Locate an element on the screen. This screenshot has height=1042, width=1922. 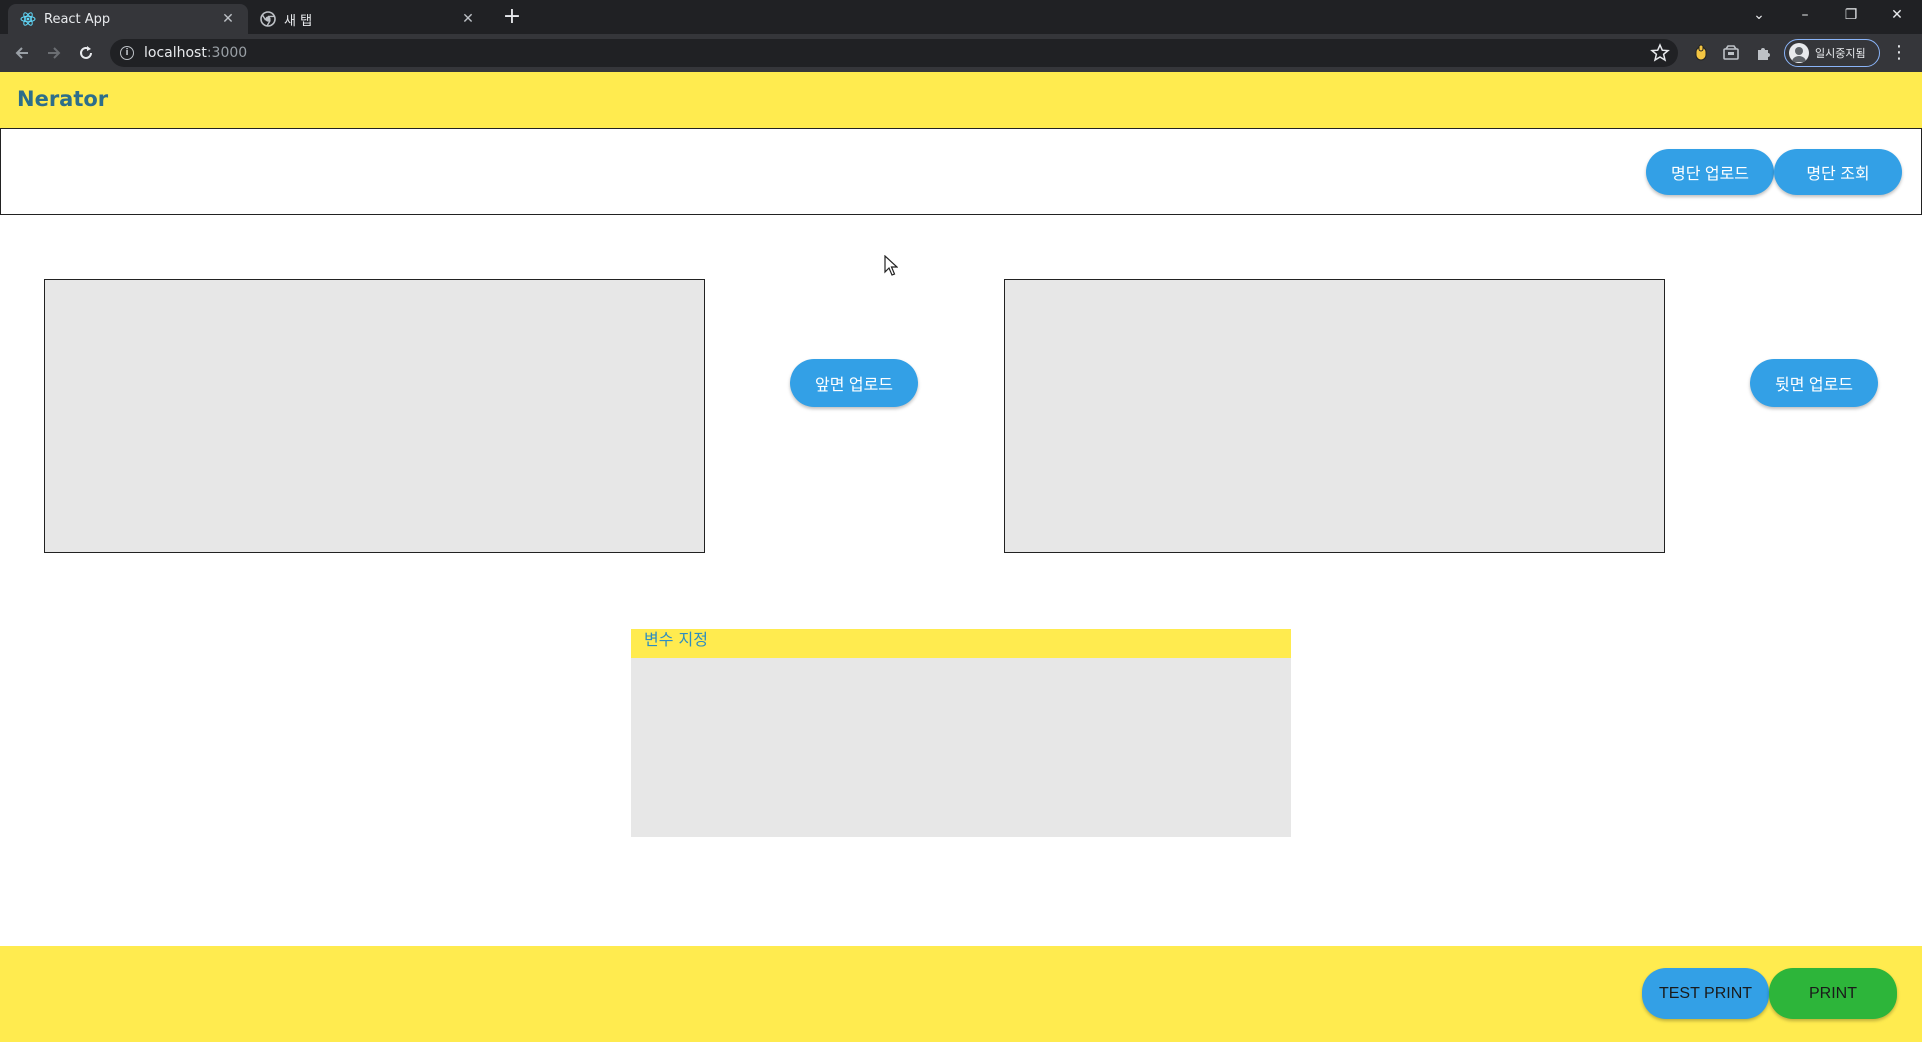
variables-panel-title: 변수 지정 is located at coordinates (961, 643).